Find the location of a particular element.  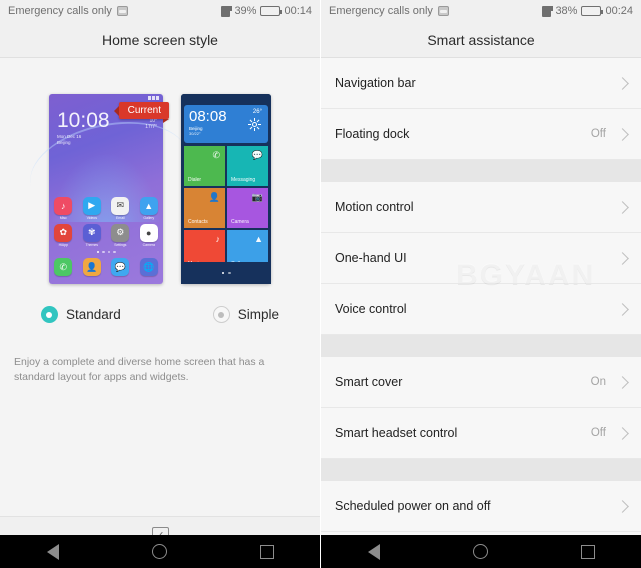

app-glyph: ✿ is located at coordinates (63, 232).